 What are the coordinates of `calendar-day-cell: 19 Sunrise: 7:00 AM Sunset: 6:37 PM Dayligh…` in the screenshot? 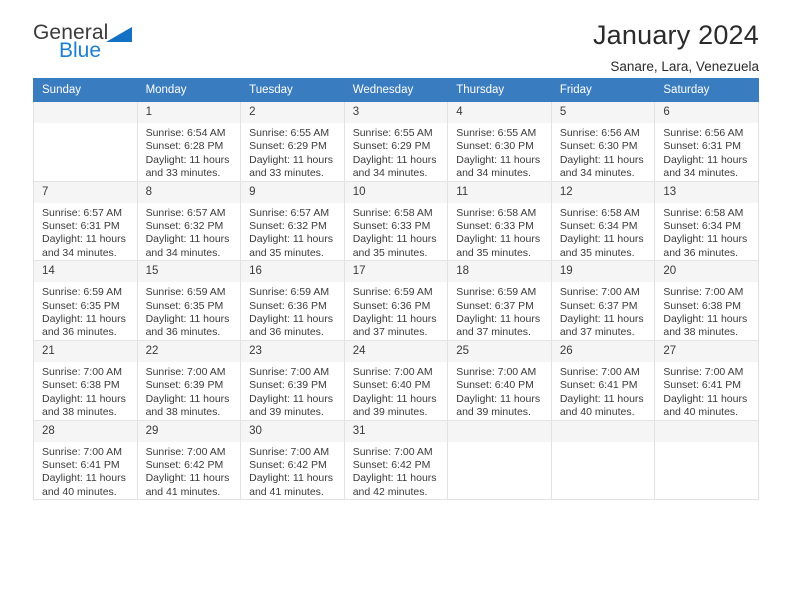 It's located at (603, 300).